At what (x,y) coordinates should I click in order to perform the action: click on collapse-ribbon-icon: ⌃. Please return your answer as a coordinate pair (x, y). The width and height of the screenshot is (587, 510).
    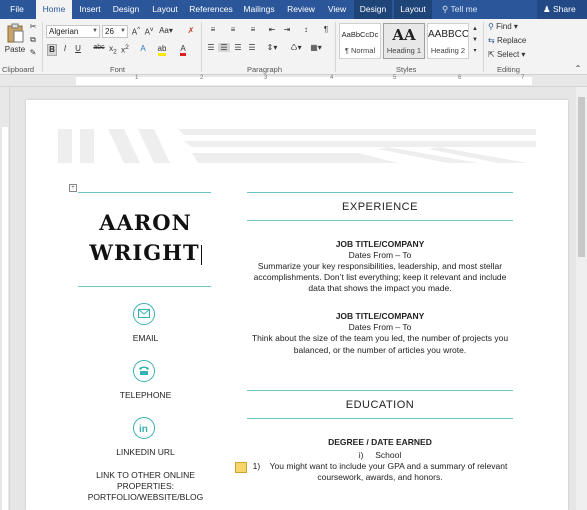
    Looking at the image, I should click on (578, 68).